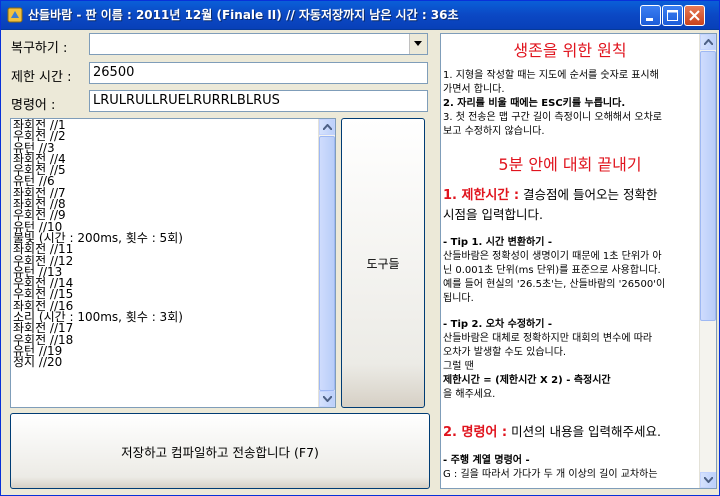 This screenshot has width=720, height=496. I want to click on tip-2-line-1: 산들바람은 대체로 정확하지만 대회의 변수에 따라, so click(548, 338).